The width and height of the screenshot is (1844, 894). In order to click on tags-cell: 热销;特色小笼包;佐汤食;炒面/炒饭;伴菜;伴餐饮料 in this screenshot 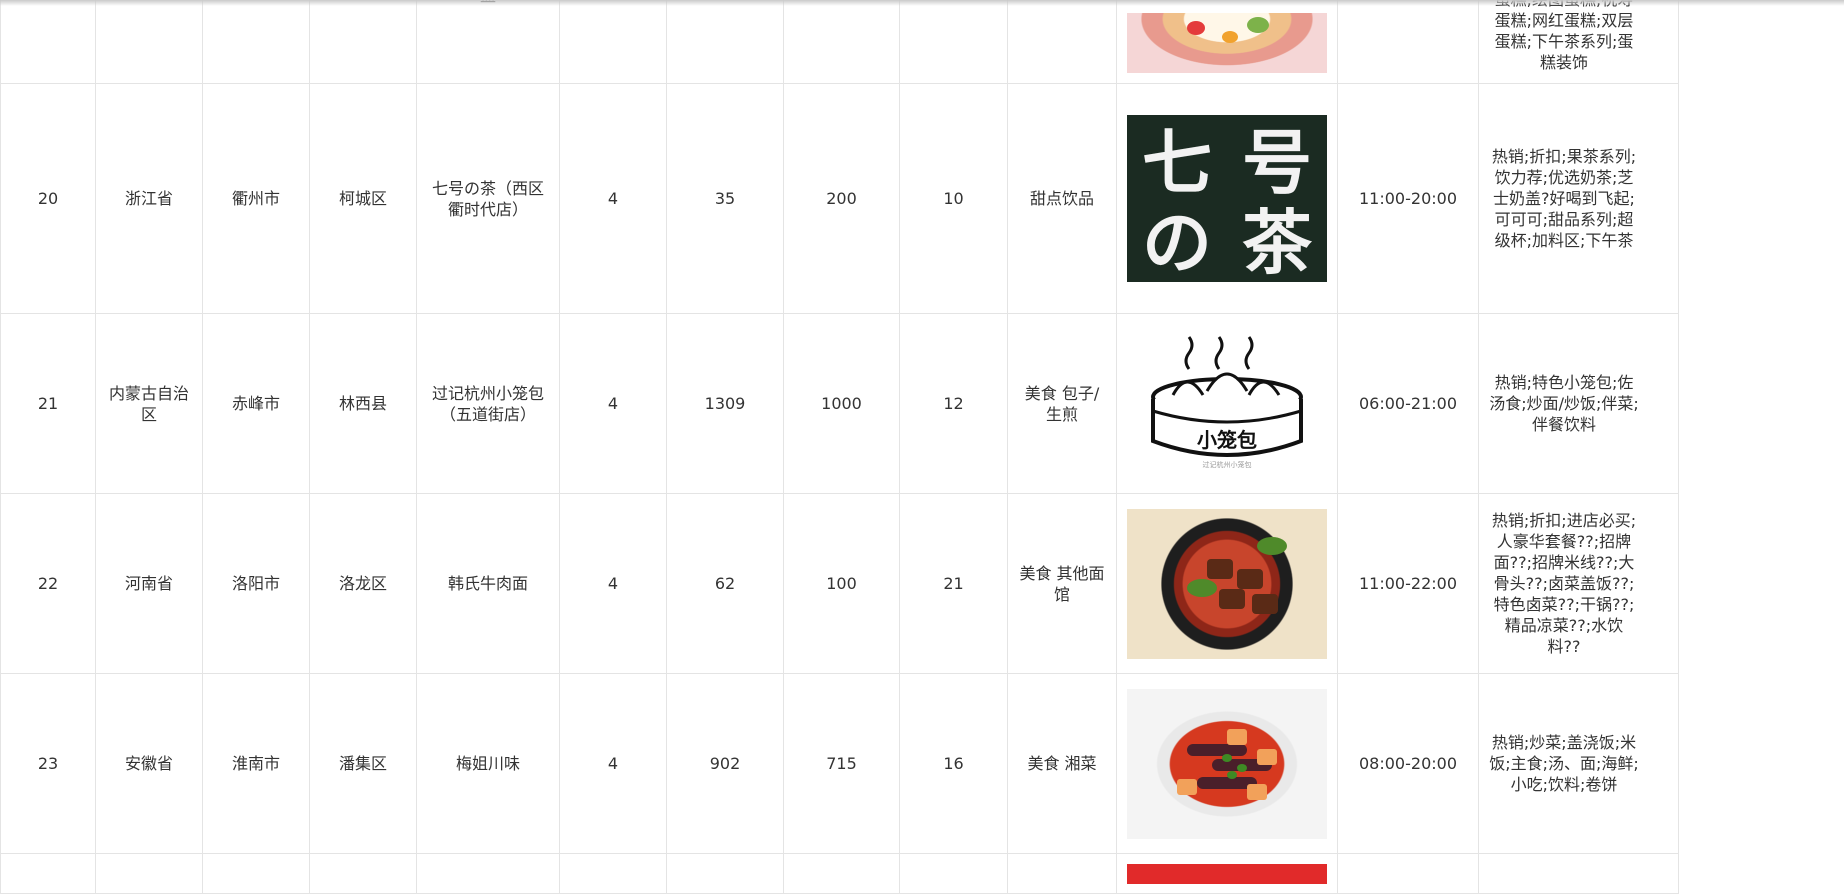, I will do `click(1578, 403)`.